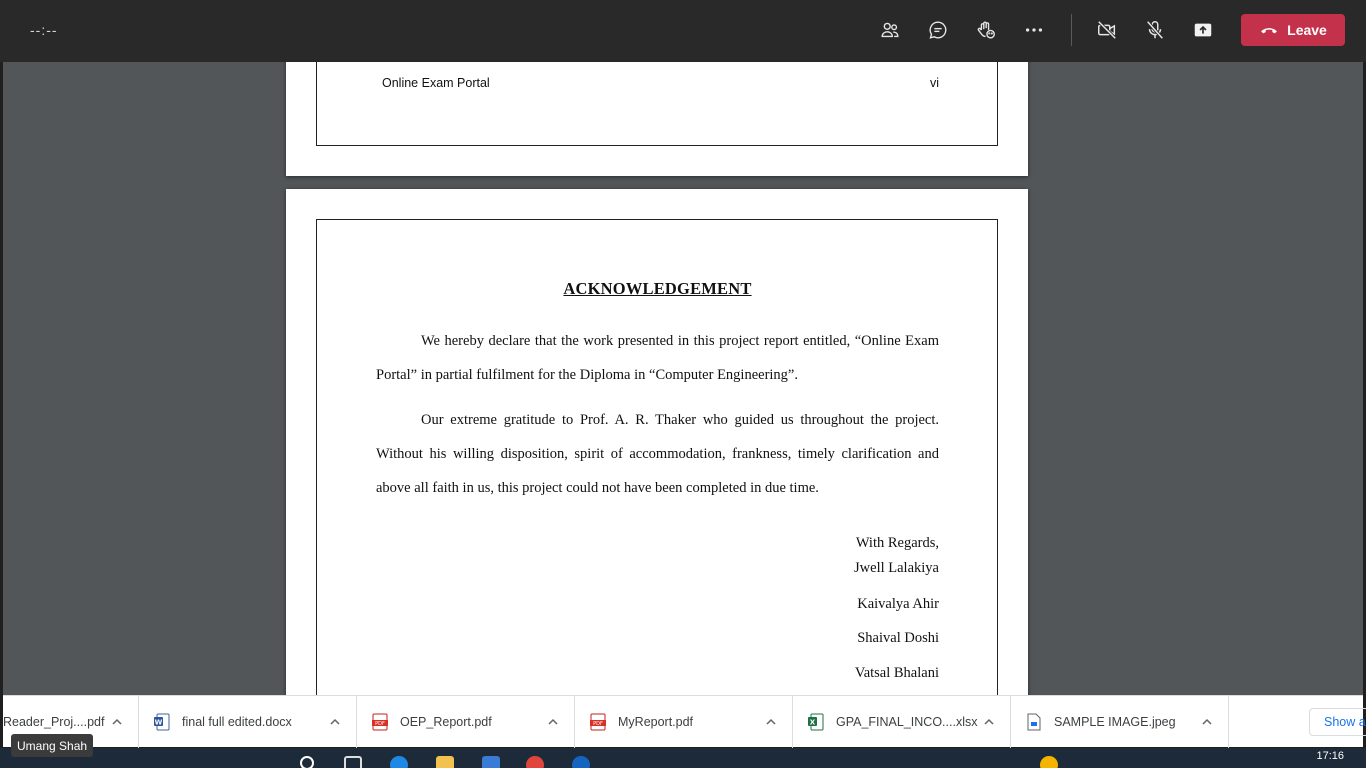 The image size is (1366, 768). What do you see at coordinates (898, 638) in the screenshot?
I see `signatory-name: Shaival Doshi` at bounding box center [898, 638].